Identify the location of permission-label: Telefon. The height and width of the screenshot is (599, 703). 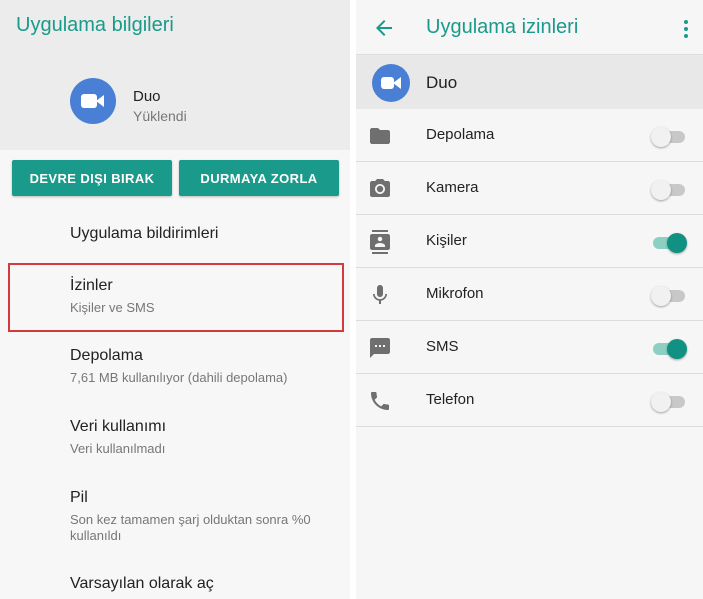
(450, 399).